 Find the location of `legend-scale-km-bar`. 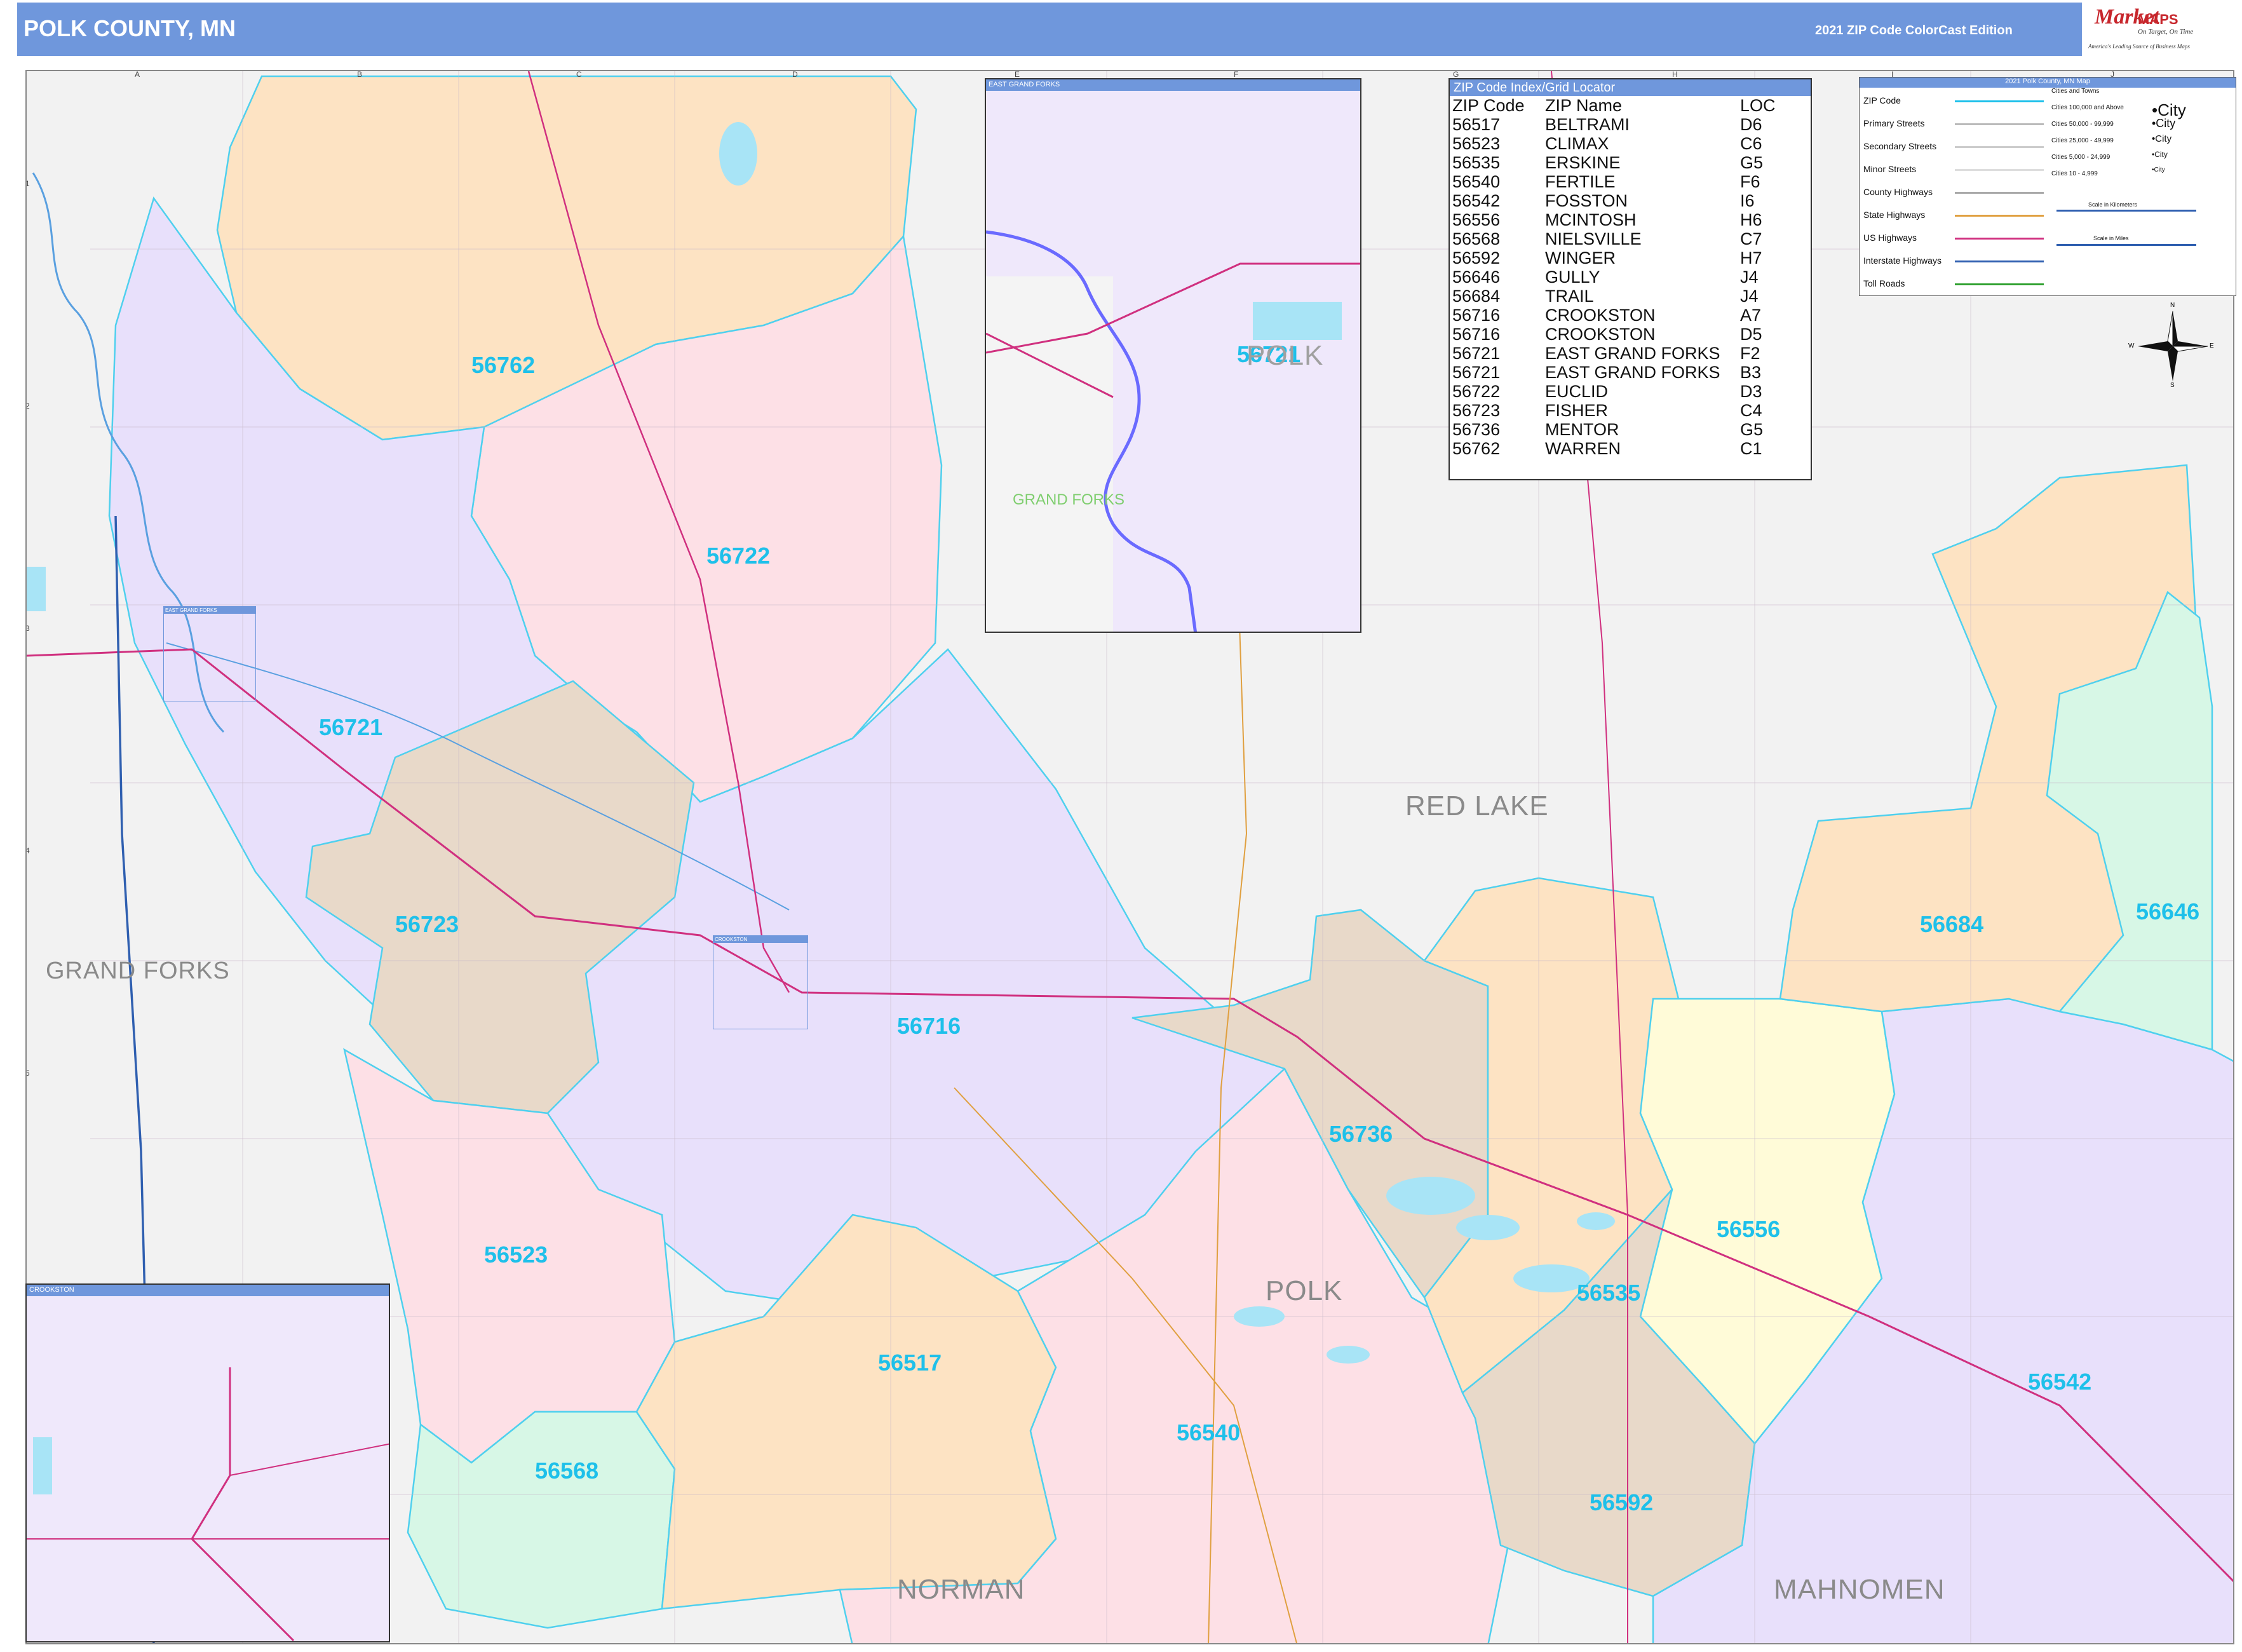

legend-scale-km-bar is located at coordinates (2126, 211).